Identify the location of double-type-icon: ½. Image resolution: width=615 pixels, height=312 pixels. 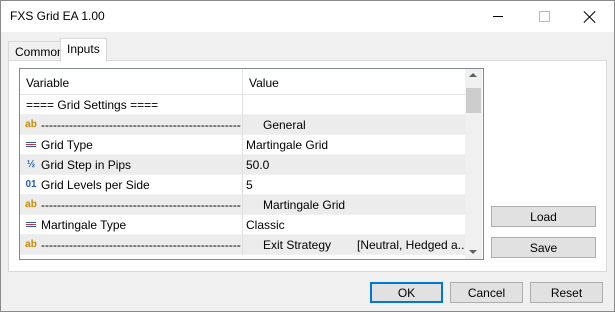
(31, 164).